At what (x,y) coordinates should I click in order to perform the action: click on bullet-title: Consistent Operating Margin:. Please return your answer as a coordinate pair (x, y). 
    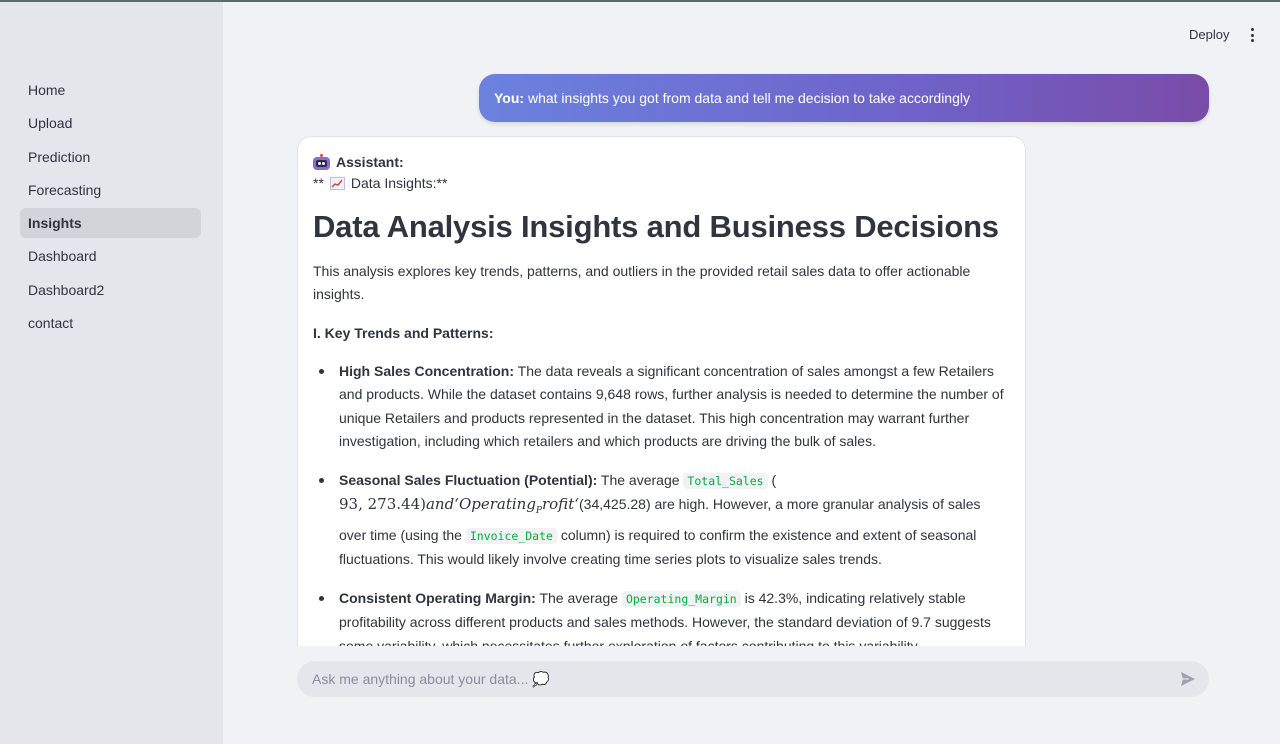
    Looking at the image, I should click on (437, 598).